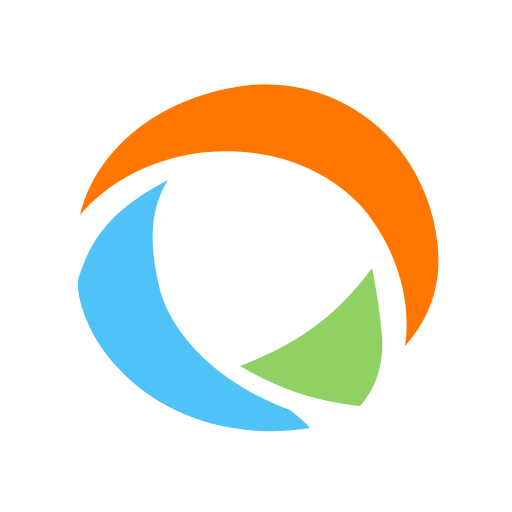 This screenshot has height=512, width=512. I want to click on green-crescent-segment, so click(311, 337).